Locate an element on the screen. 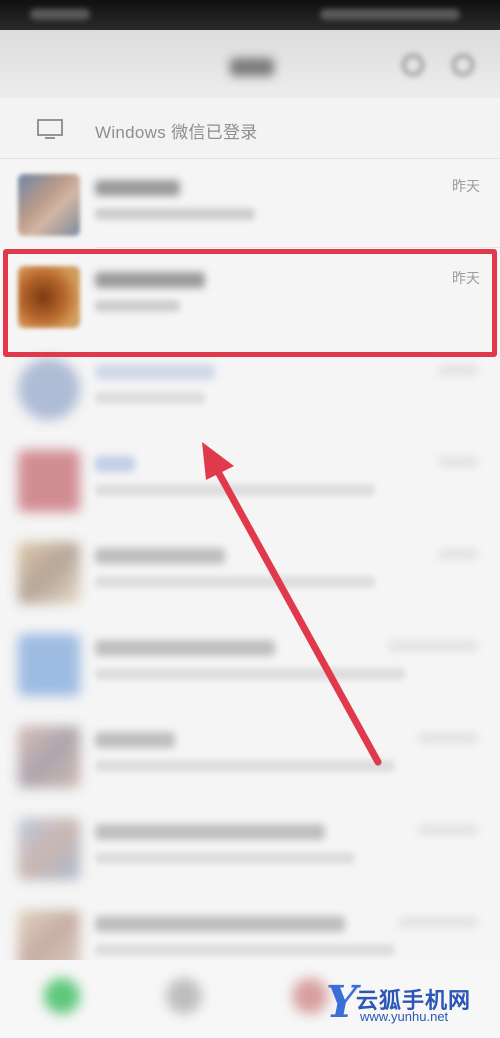 The image size is (500, 1038). row-divider is located at coordinates (297, 247).